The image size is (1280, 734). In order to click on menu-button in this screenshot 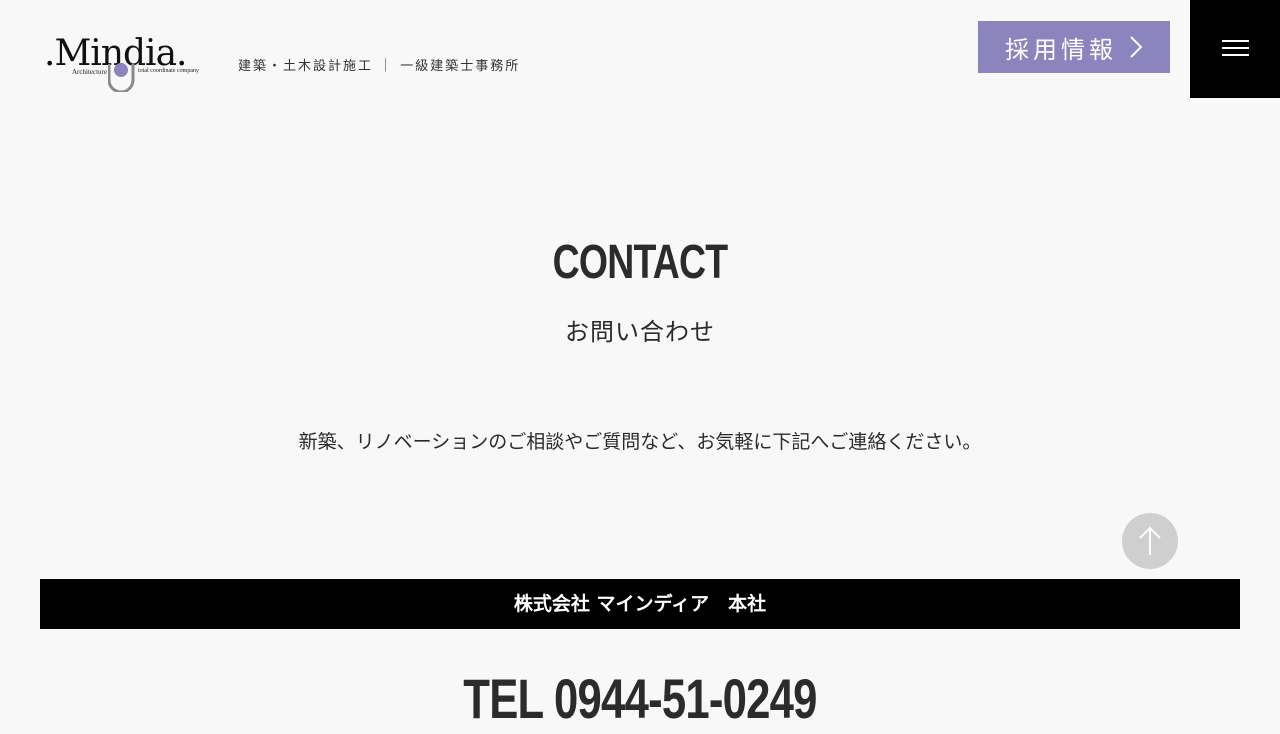, I will do `click(1235, 49)`.